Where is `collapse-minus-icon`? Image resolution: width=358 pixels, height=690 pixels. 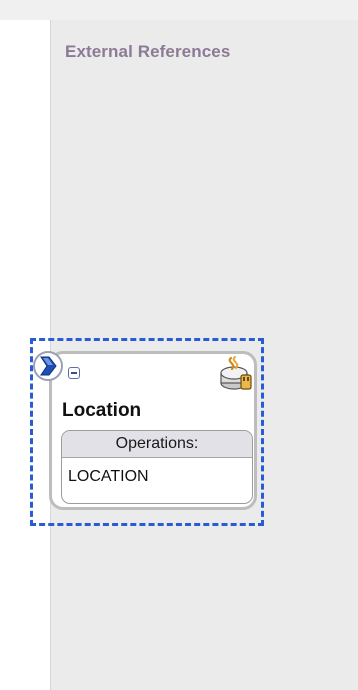 collapse-minus-icon is located at coordinates (74, 373).